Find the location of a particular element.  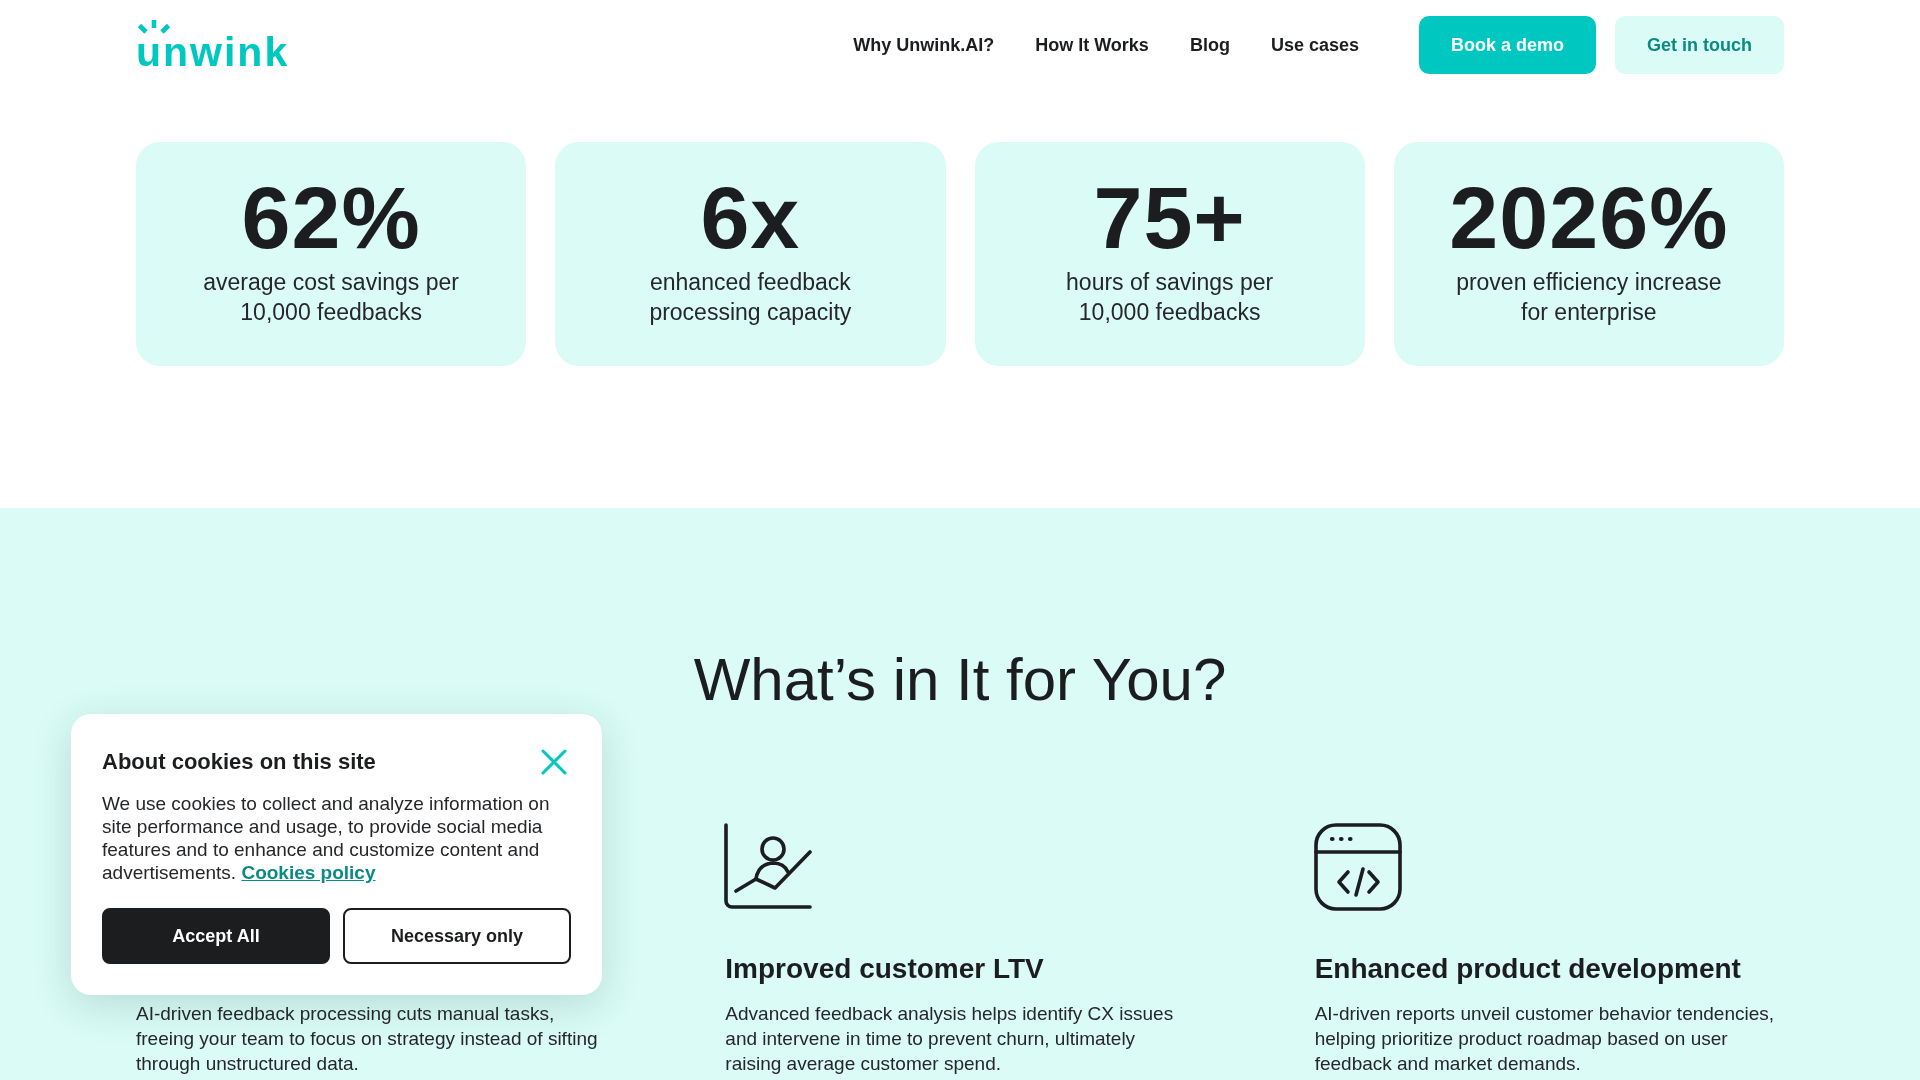

code-window-icon is located at coordinates (1357, 867).